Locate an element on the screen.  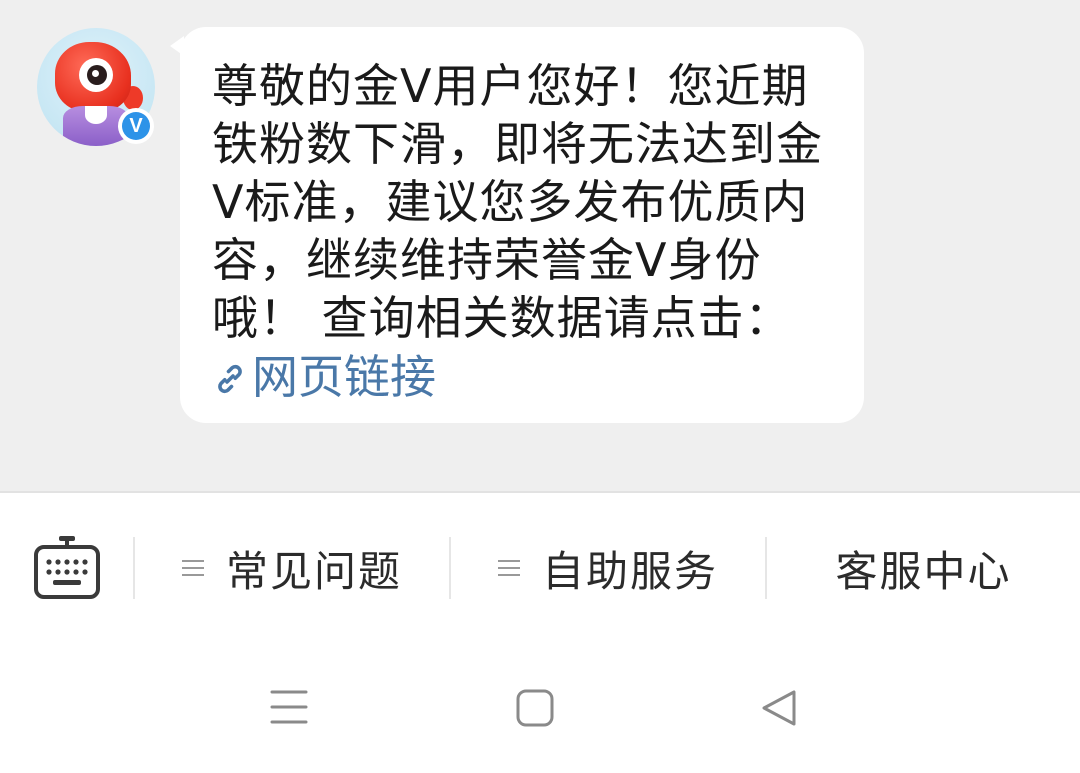
verified-v-icon: V is located at coordinates (136, 126).